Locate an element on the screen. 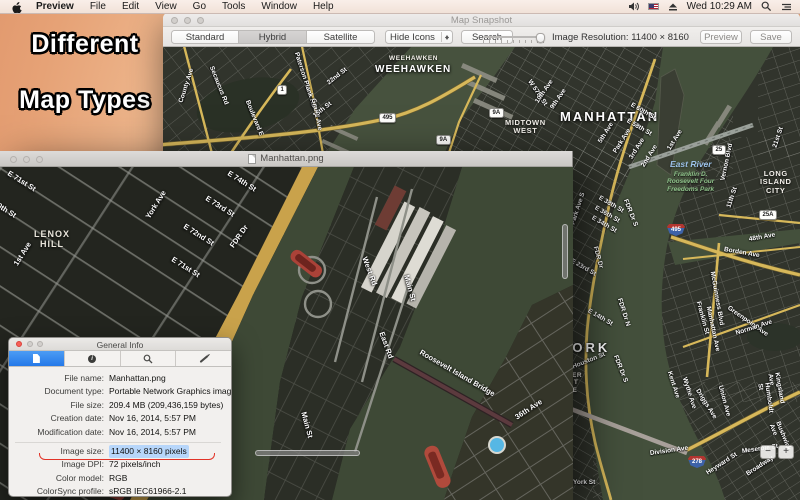 This screenshot has width=800, height=500. map-type-satellite: Satellite is located at coordinates (341, 37).